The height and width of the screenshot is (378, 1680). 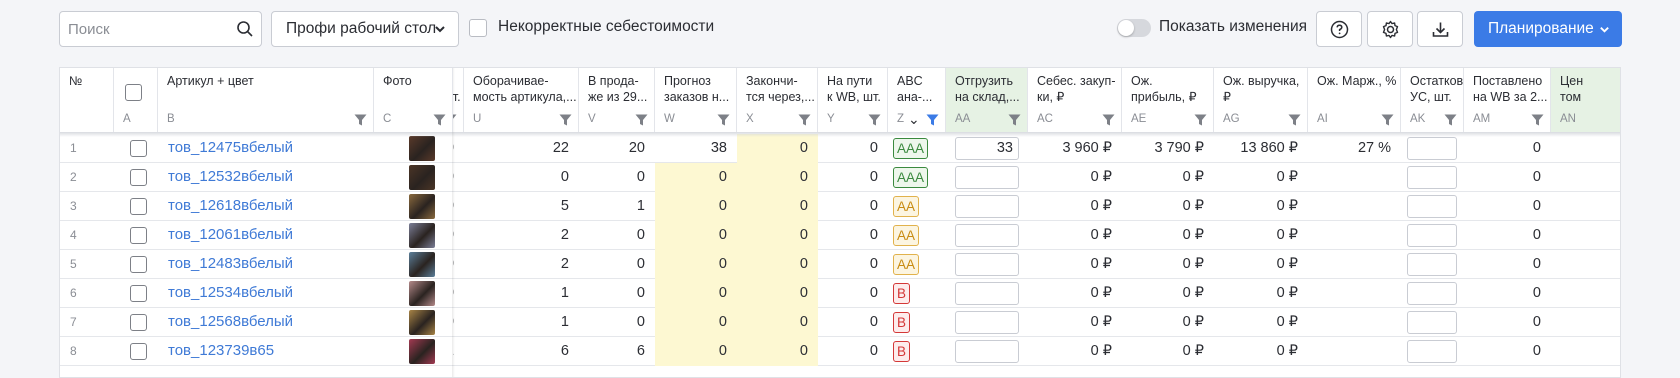 I want to click on column-header-supplied: Поставлено на WB за 2... AM, so click(x=1507, y=100).